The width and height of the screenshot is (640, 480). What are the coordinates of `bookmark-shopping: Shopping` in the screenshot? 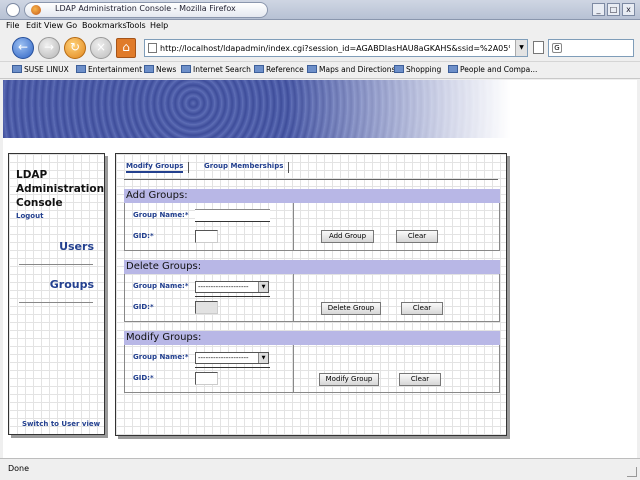 It's located at (417, 71).